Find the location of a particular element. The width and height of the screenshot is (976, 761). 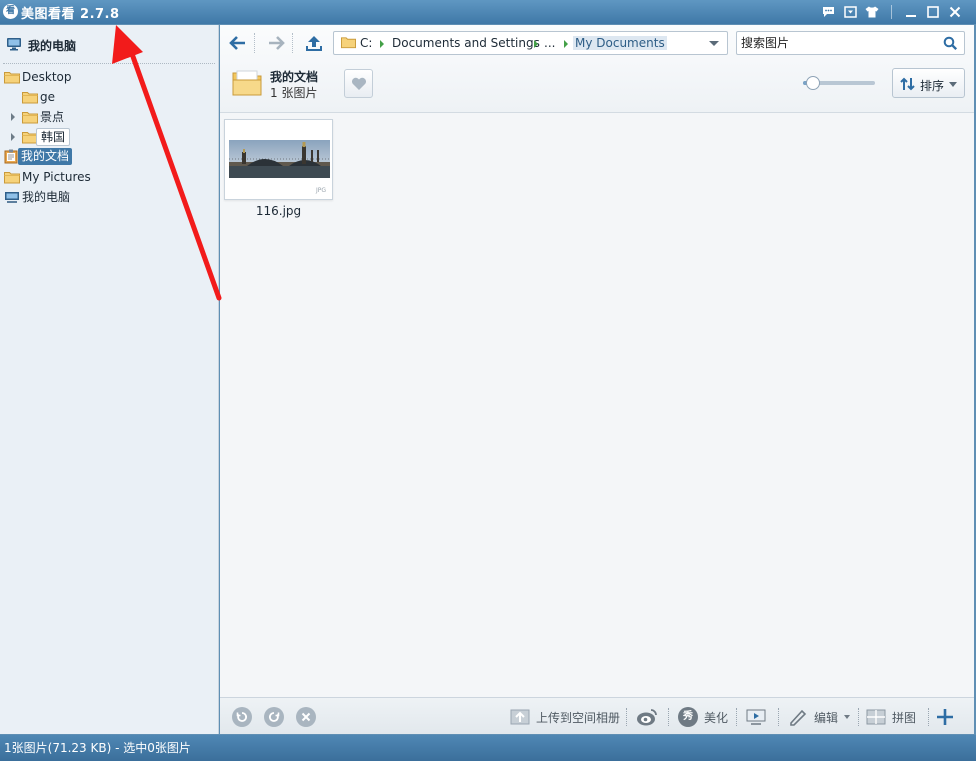

tree-item-label: 韩国 is located at coordinates (53, 137).